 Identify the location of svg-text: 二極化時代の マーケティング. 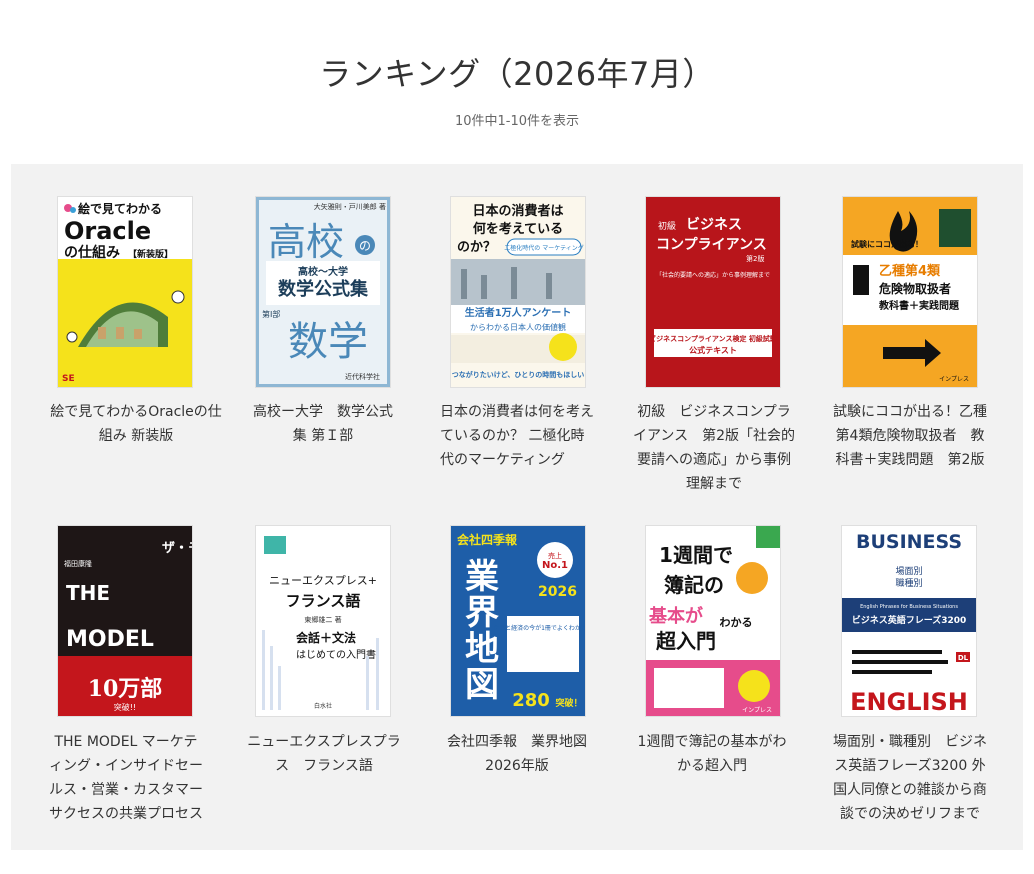
(543, 248).